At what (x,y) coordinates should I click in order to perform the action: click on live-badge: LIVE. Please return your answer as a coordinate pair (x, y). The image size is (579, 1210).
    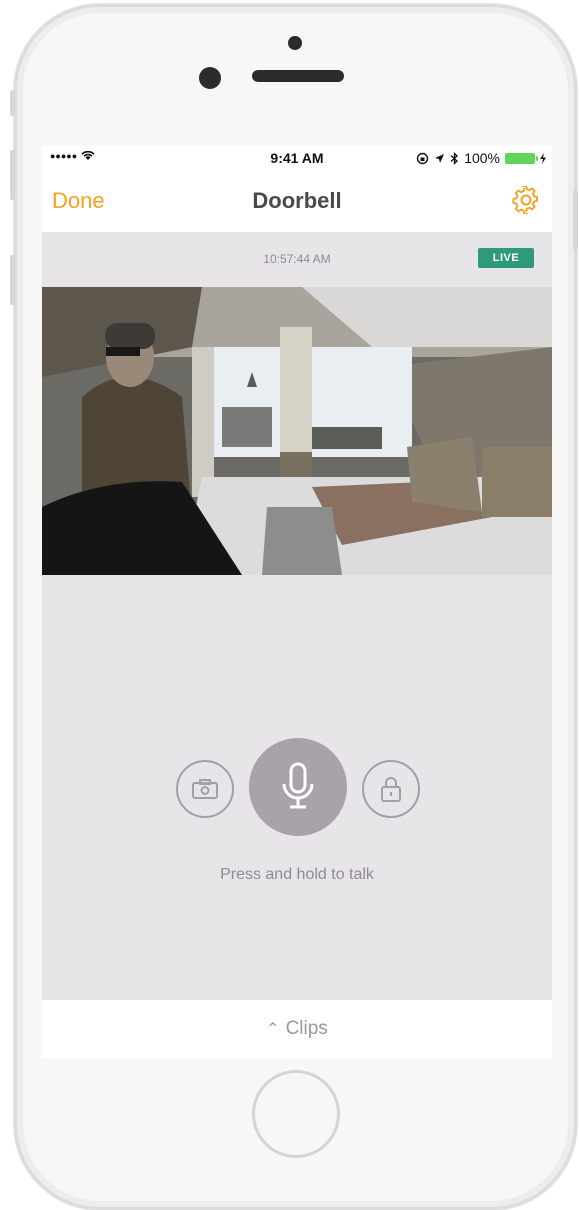
    Looking at the image, I should click on (506, 258).